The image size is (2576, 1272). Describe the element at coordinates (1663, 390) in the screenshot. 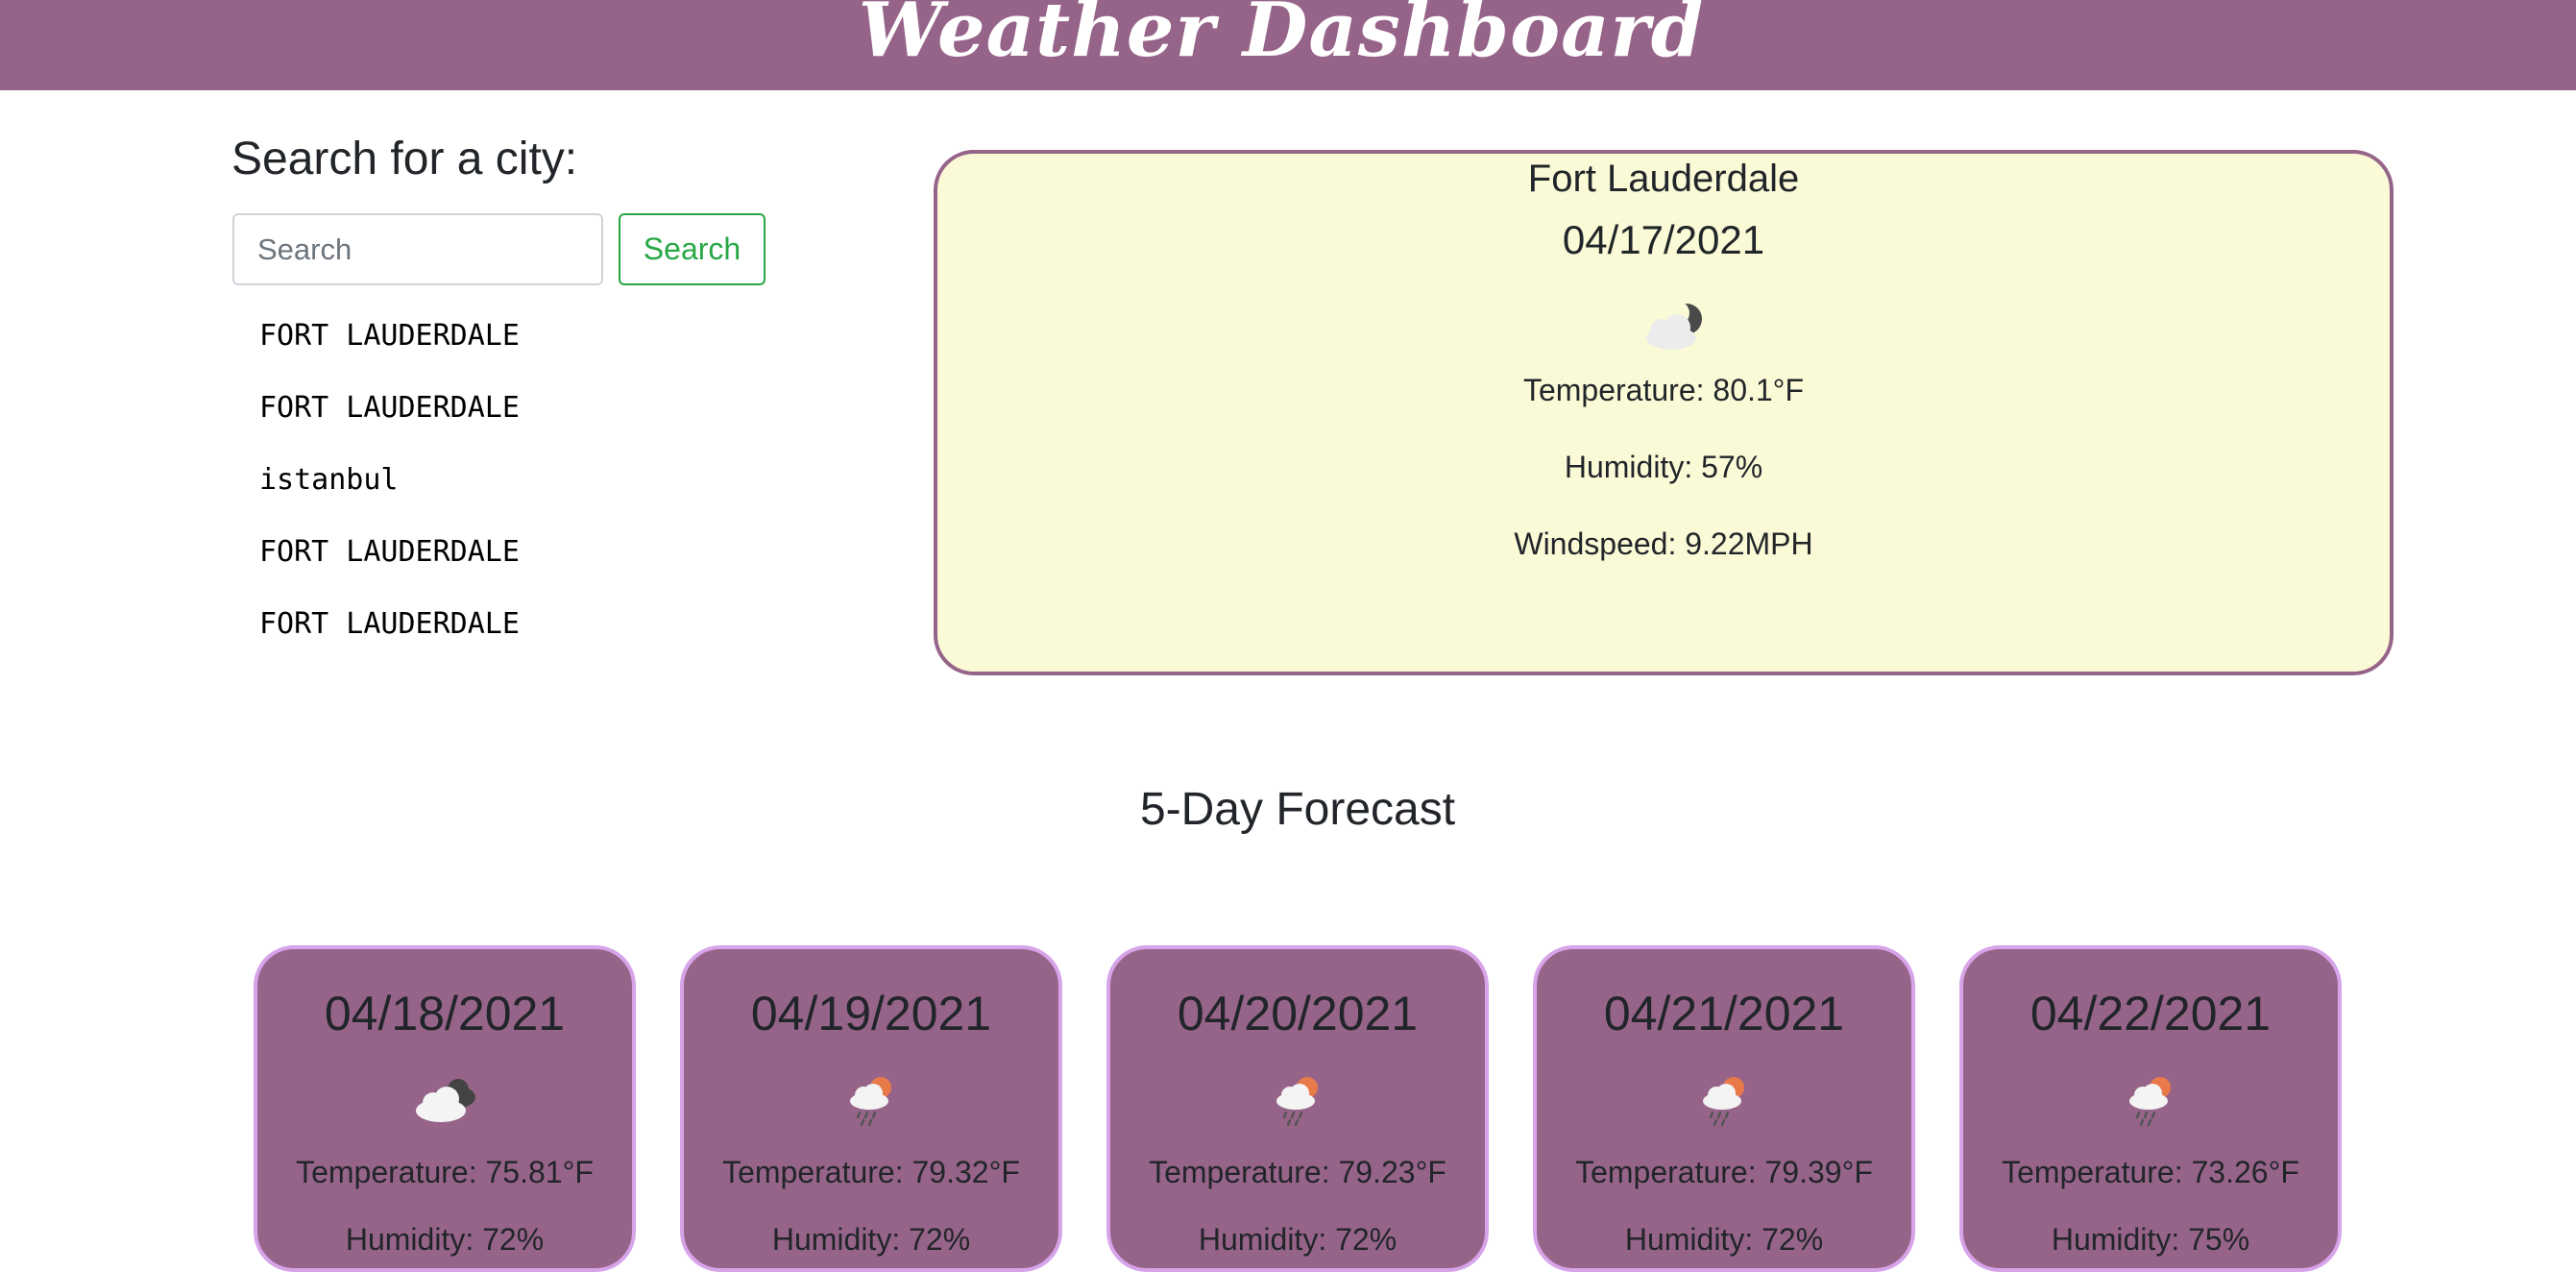

I see `current-temperature: Temperature: 80.1°F` at that location.